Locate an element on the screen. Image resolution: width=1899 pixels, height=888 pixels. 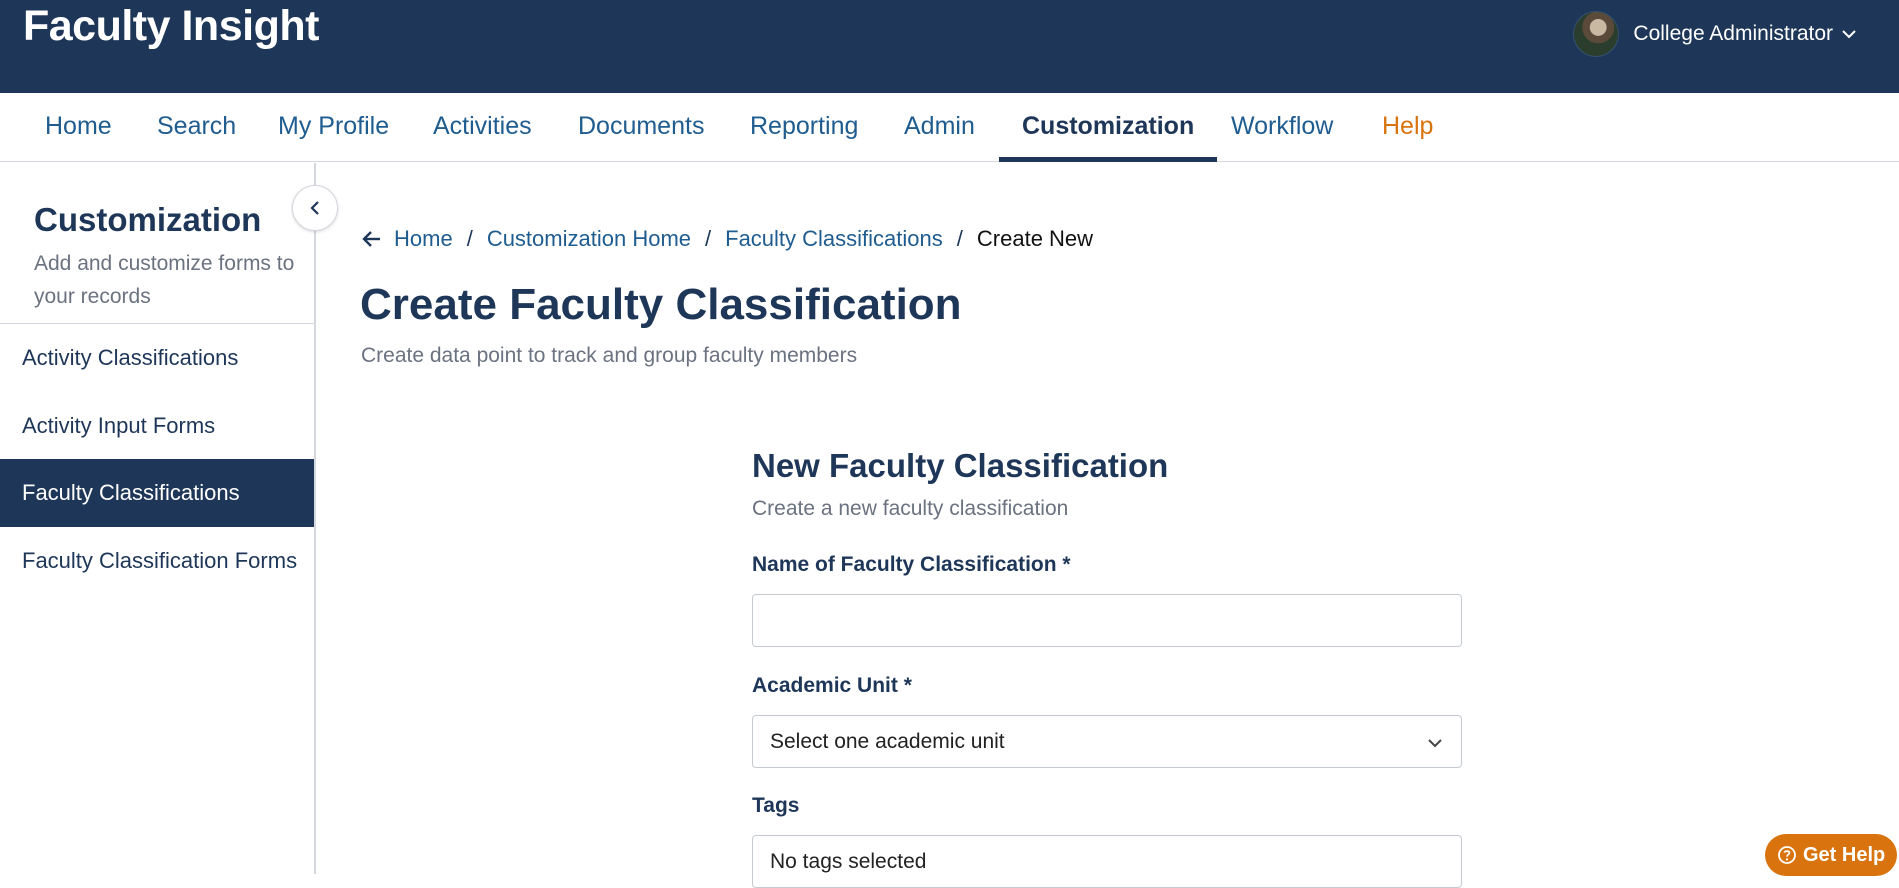
form-title: New Faculty Classification is located at coordinates (960, 465).